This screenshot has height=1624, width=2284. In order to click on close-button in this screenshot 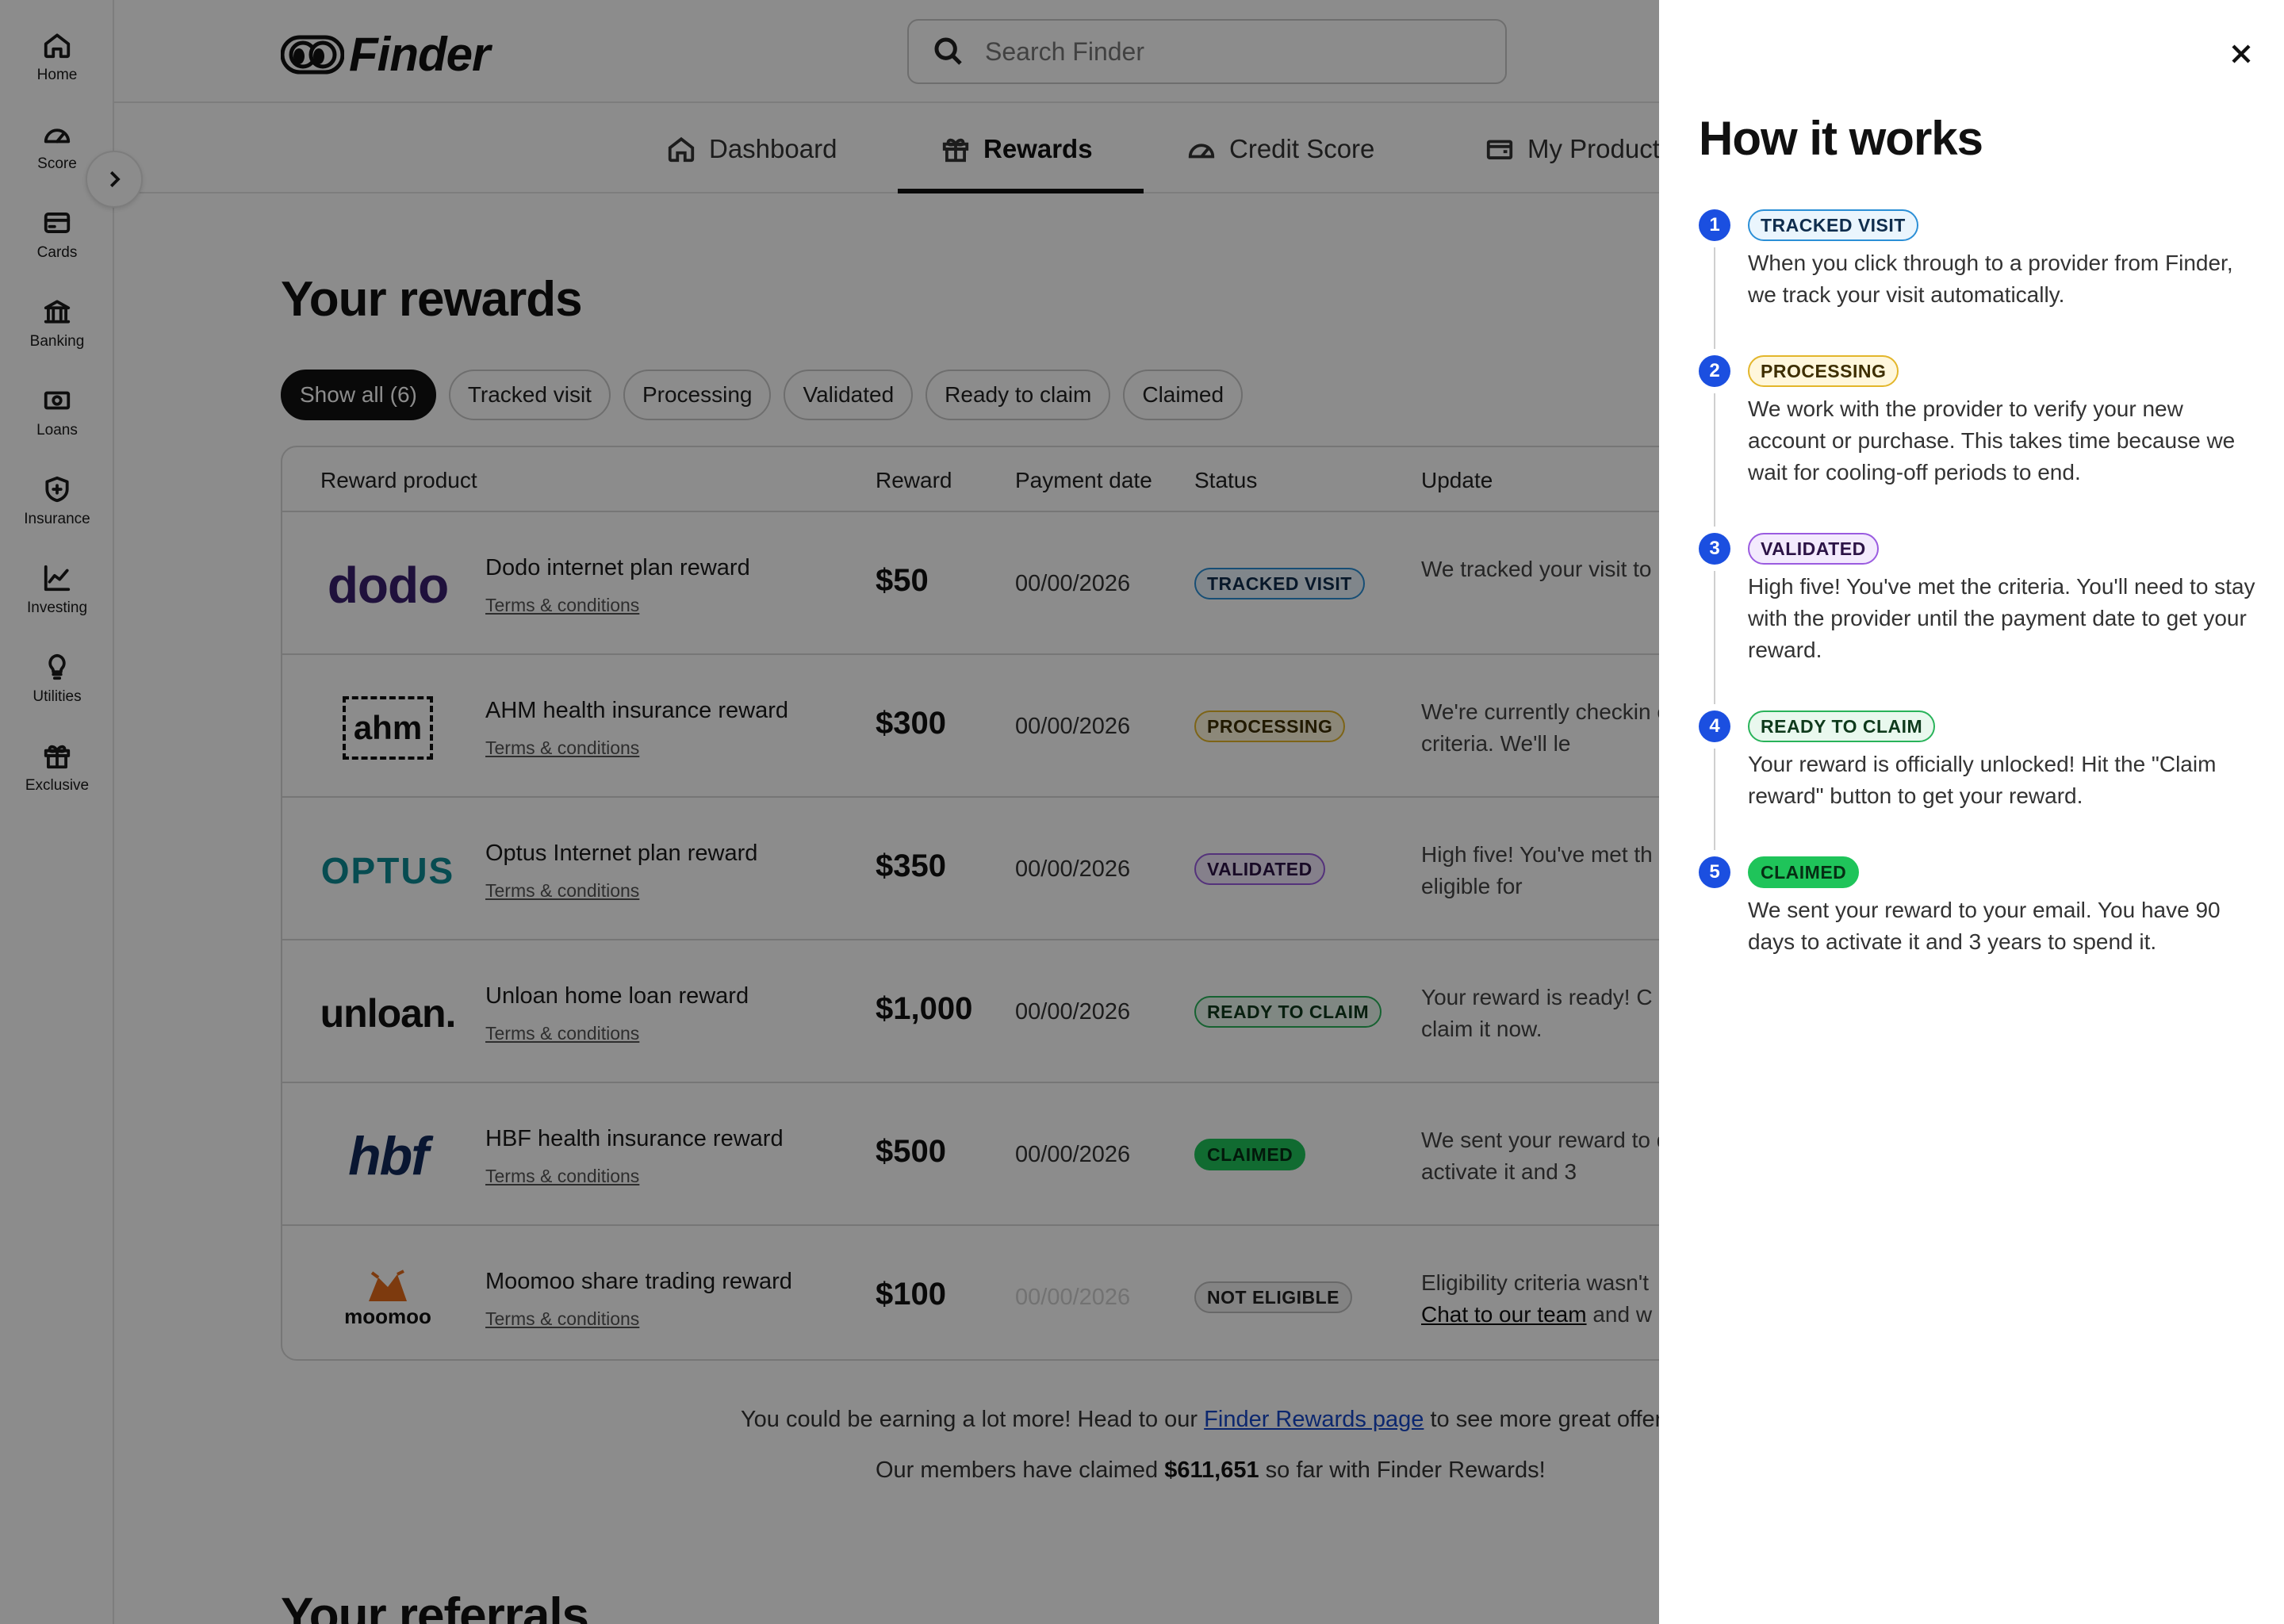, I will do `click(2241, 54)`.